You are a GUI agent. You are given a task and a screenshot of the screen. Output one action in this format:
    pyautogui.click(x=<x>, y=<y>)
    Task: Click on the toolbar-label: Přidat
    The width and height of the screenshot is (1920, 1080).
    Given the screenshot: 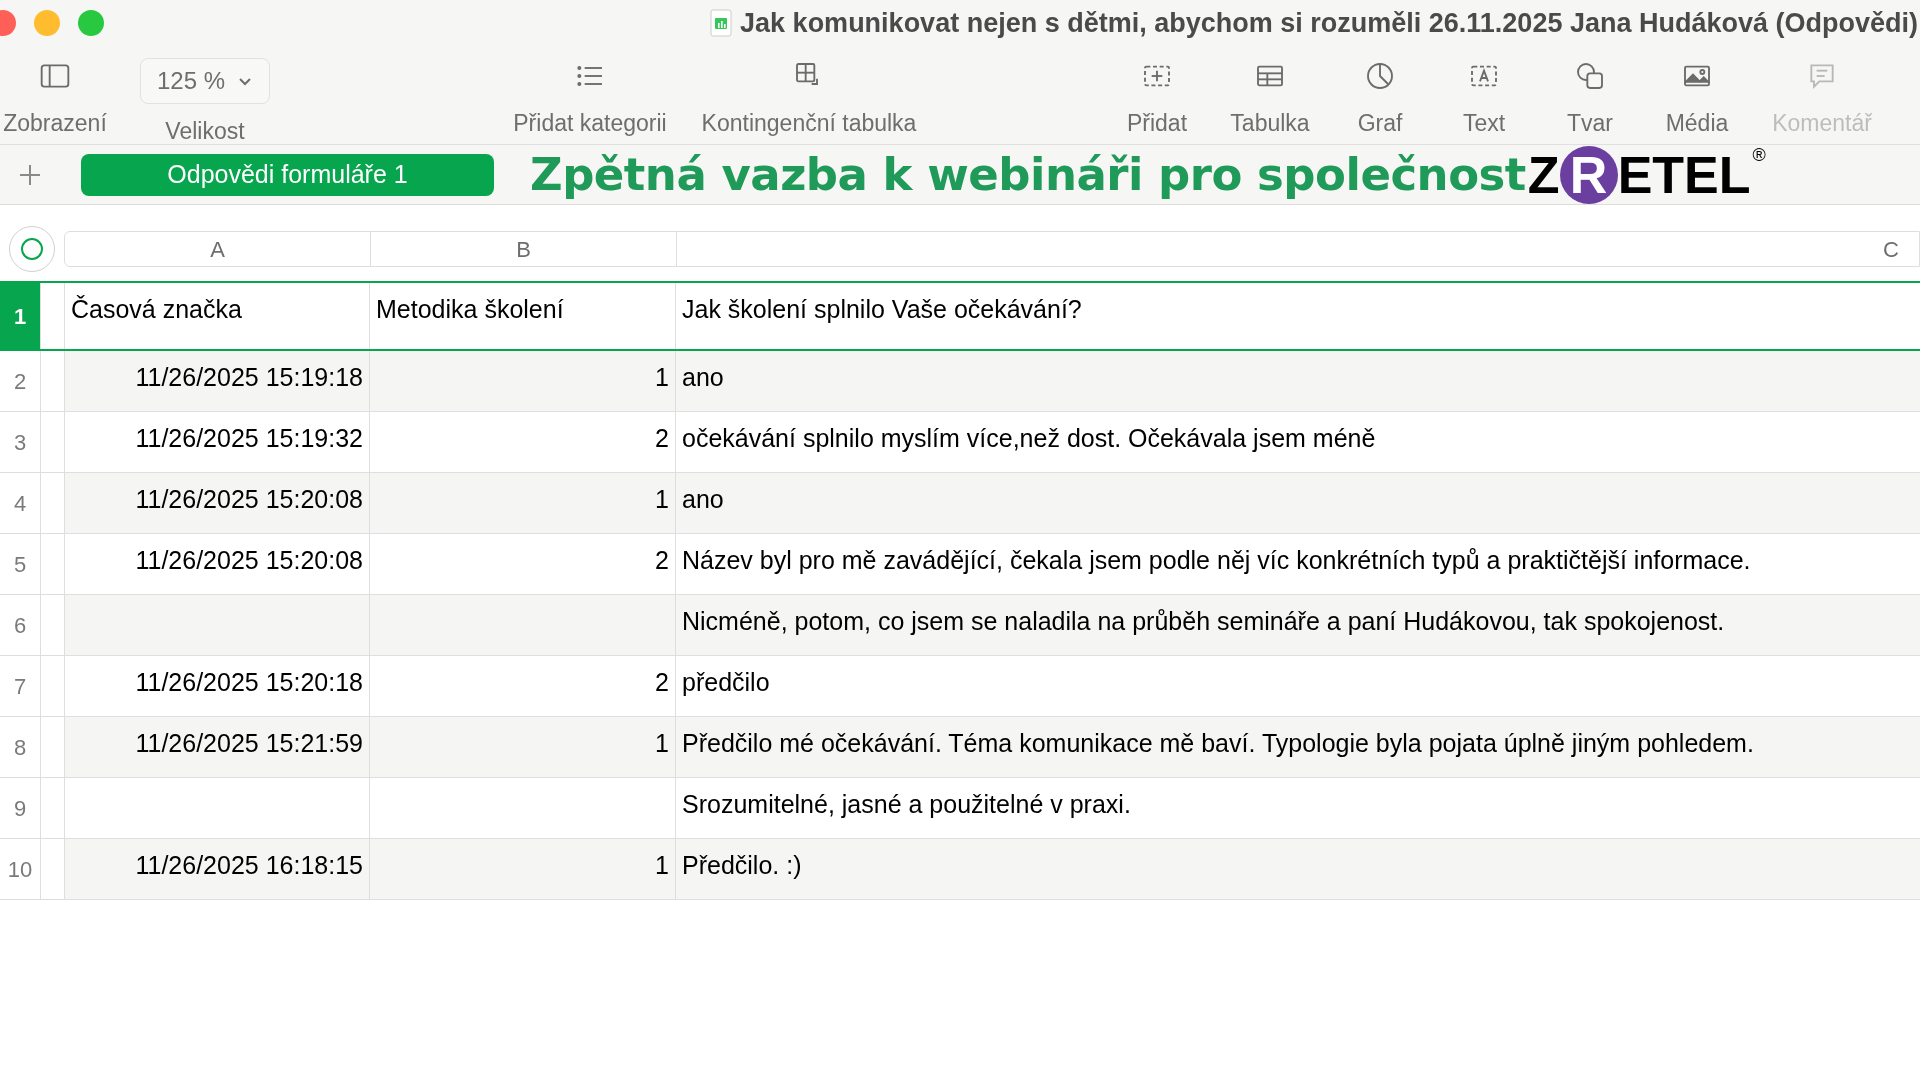 What is the action you would take?
    pyautogui.click(x=1157, y=123)
    